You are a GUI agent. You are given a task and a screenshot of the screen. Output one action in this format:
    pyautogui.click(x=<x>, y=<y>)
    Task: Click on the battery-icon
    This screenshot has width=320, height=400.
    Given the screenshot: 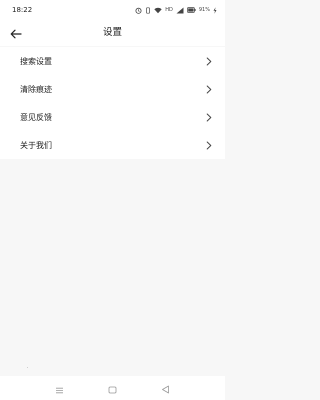 What is the action you would take?
    pyautogui.click(x=191, y=10)
    